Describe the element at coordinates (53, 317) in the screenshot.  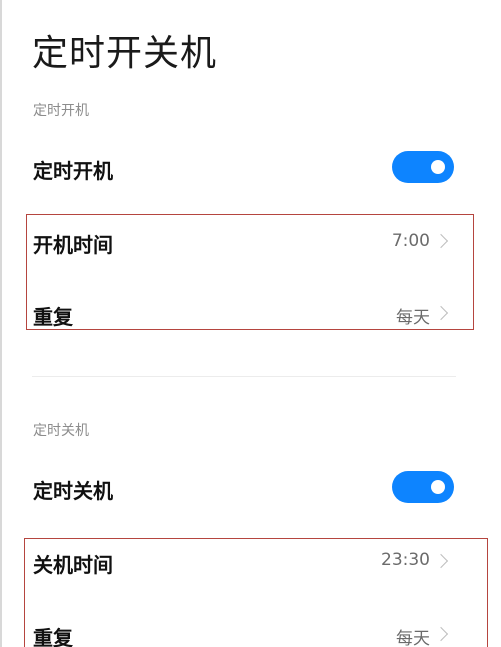
I see `power-on-repeat-label: 重复` at that location.